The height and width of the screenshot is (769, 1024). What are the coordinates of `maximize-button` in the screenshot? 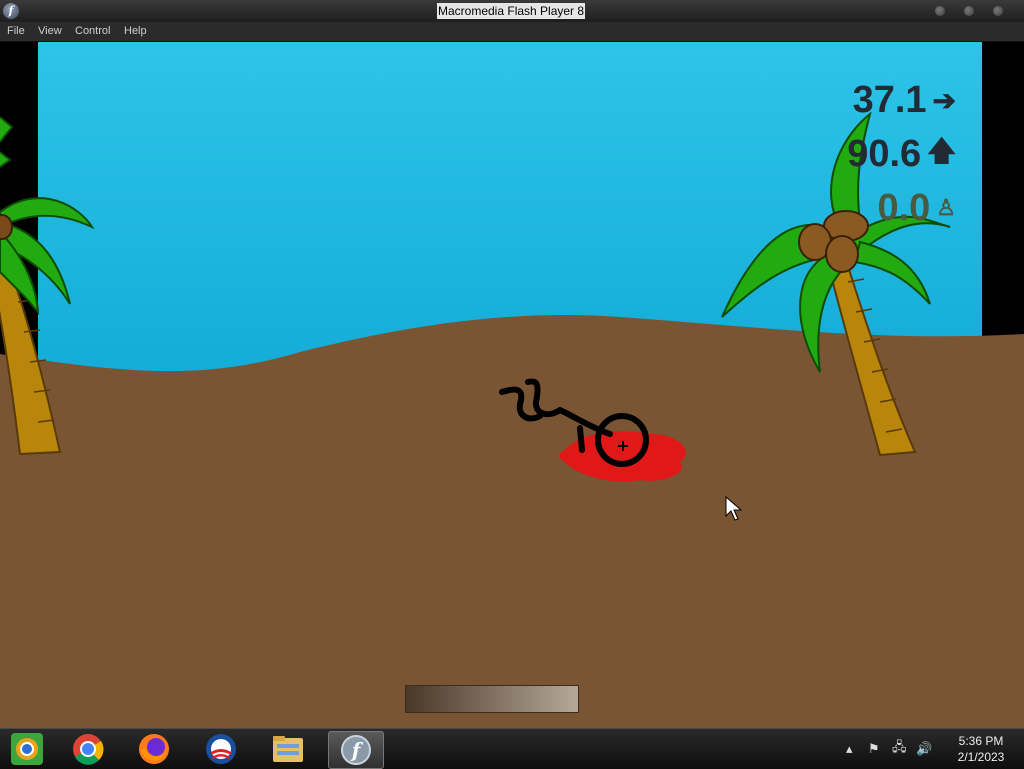 It's located at (969, 11).